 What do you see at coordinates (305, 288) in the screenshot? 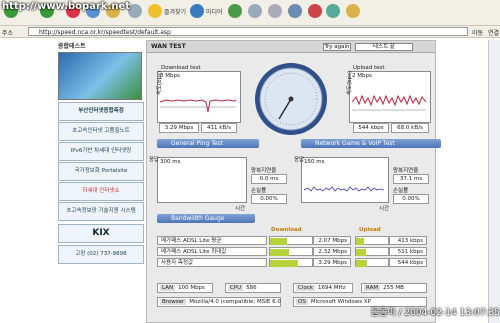
I see `sys-clock-label: Clock` at bounding box center [305, 288].